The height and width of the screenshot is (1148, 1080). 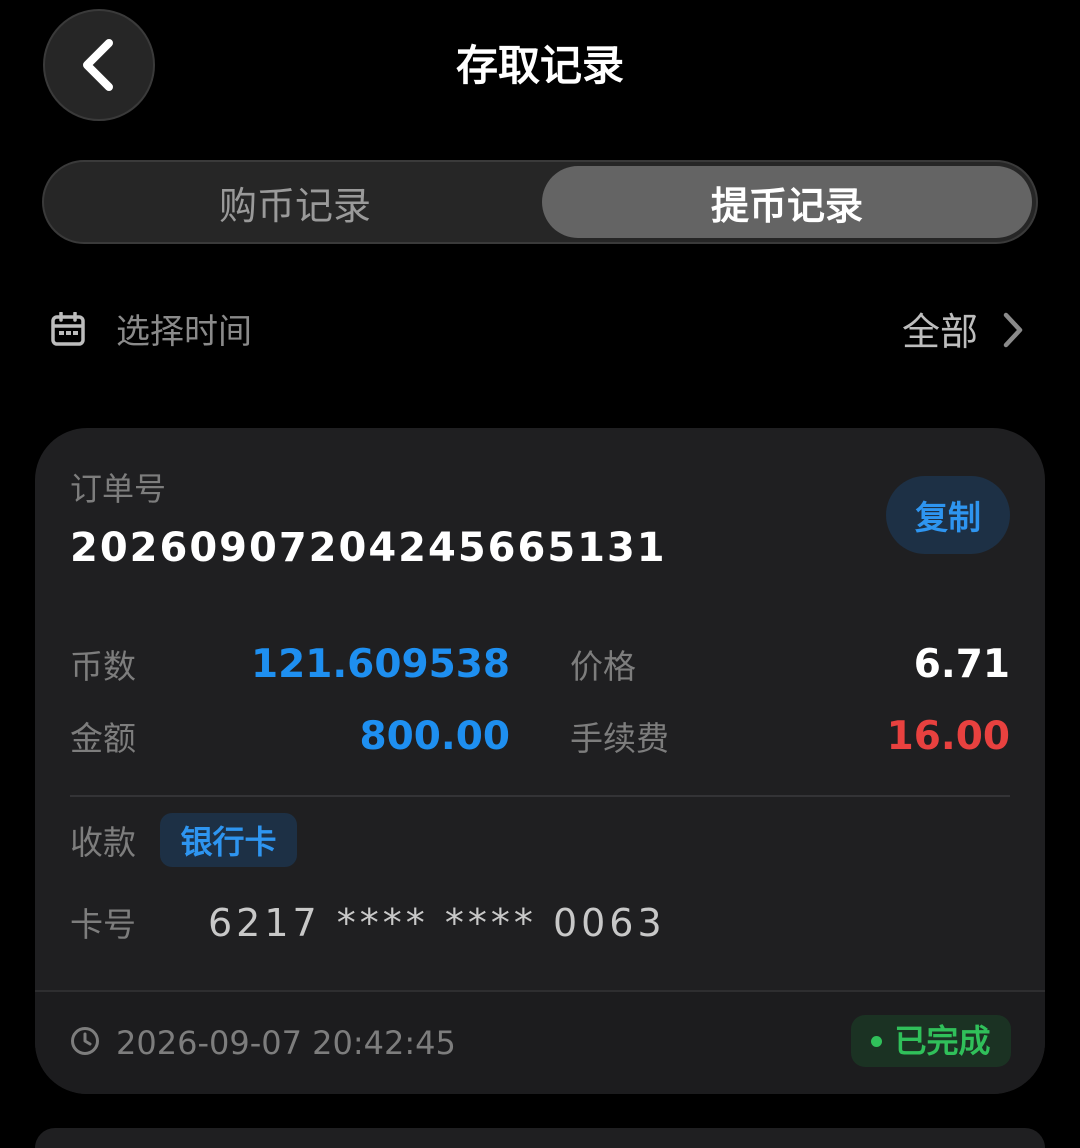 I want to click on time-filter-row: 选择时间 全部, so click(x=540, y=332).